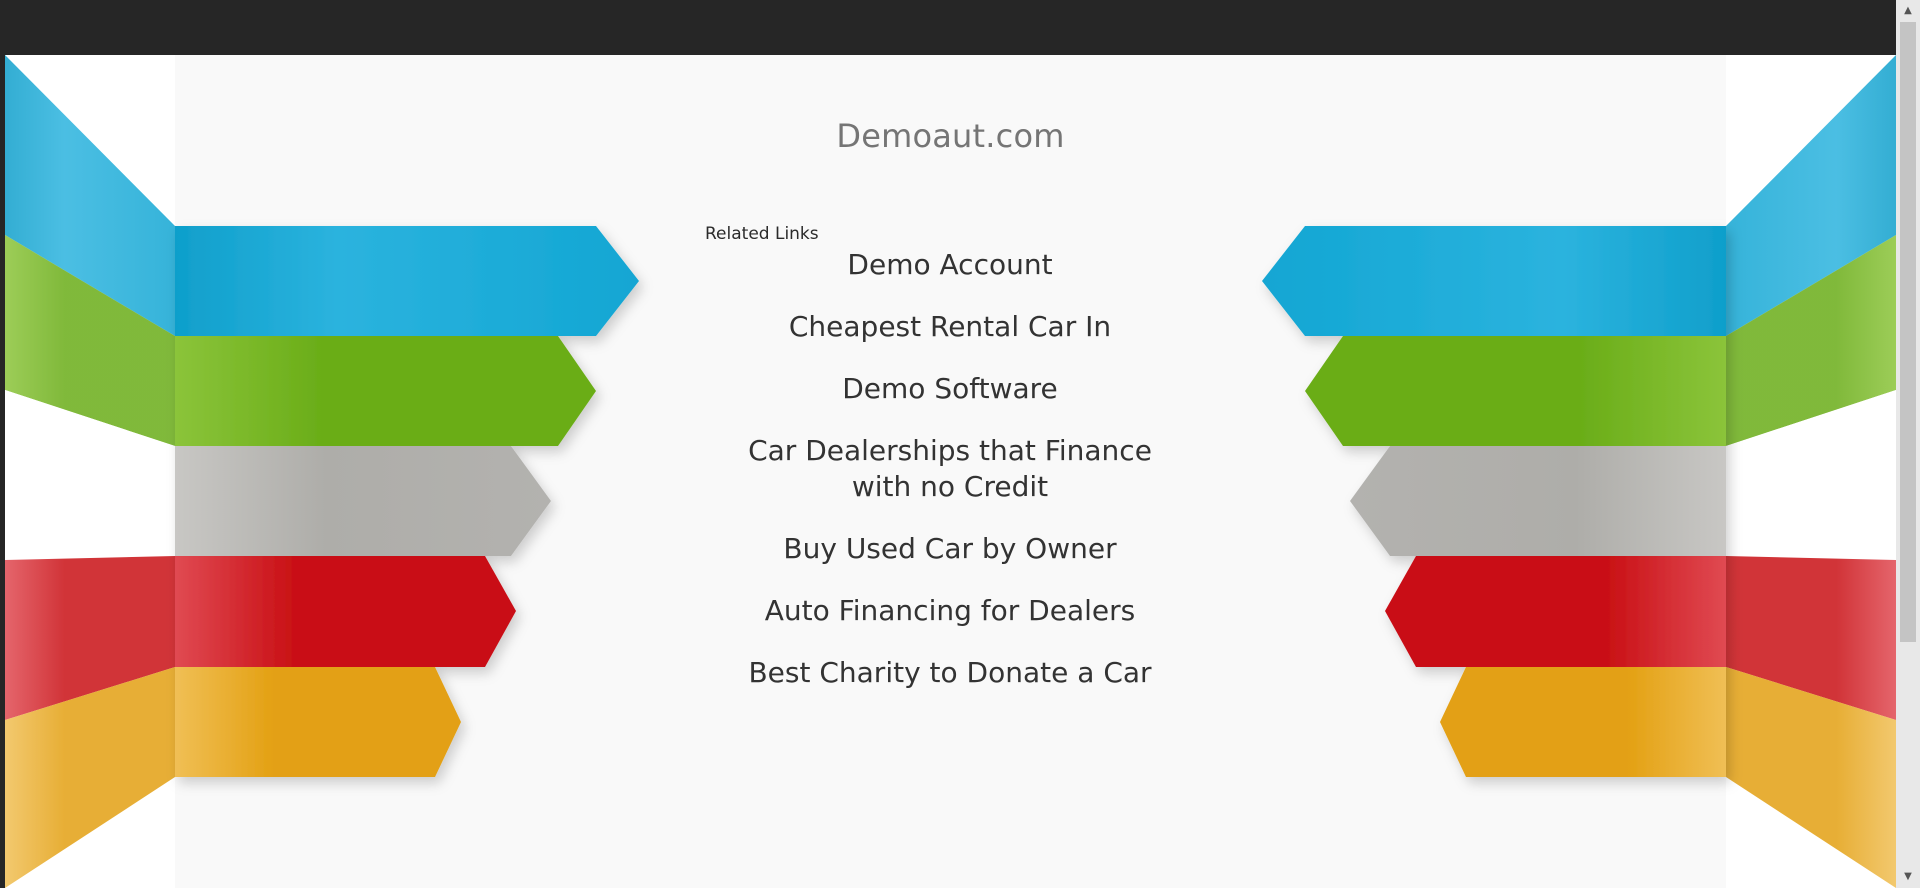  What do you see at coordinates (950, 265) in the screenshot?
I see `related-link-demo-account: Demo Account` at bounding box center [950, 265].